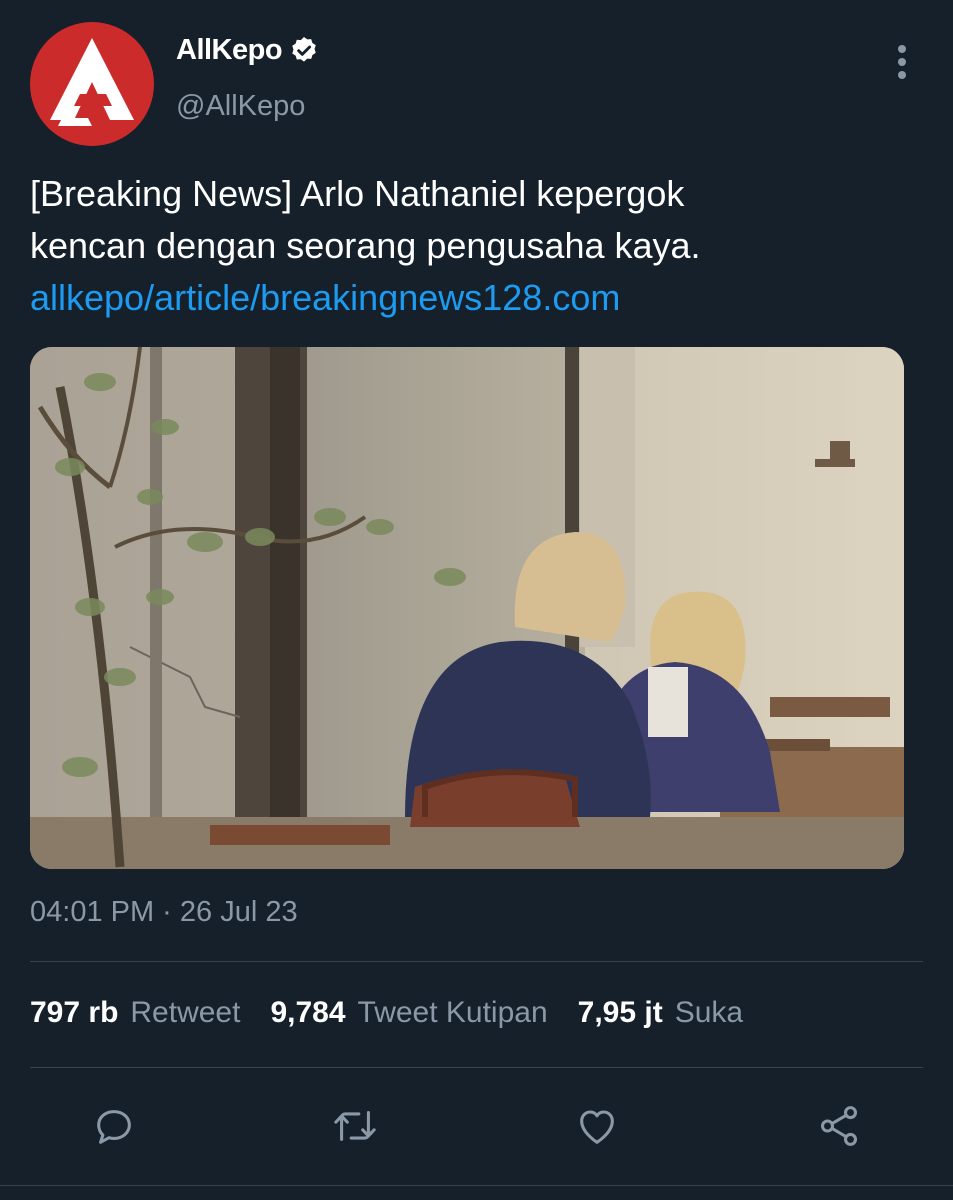 Image resolution: width=953 pixels, height=1200 pixels. I want to click on quotes-label: Tweet Kutipan, so click(452, 1012).